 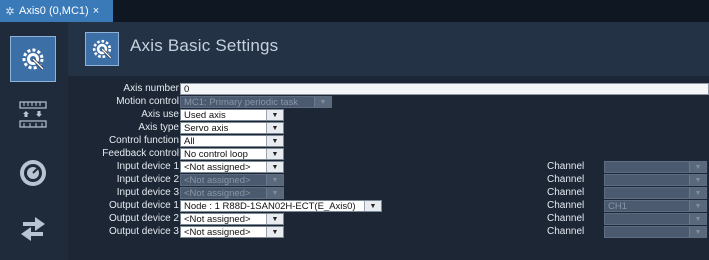 What do you see at coordinates (270, 206) in the screenshot?
I see `output-device-1-value: Node : 1 R88D-1SAN02H-ECT(E_Axis0)` at bounding box center [270, 206].